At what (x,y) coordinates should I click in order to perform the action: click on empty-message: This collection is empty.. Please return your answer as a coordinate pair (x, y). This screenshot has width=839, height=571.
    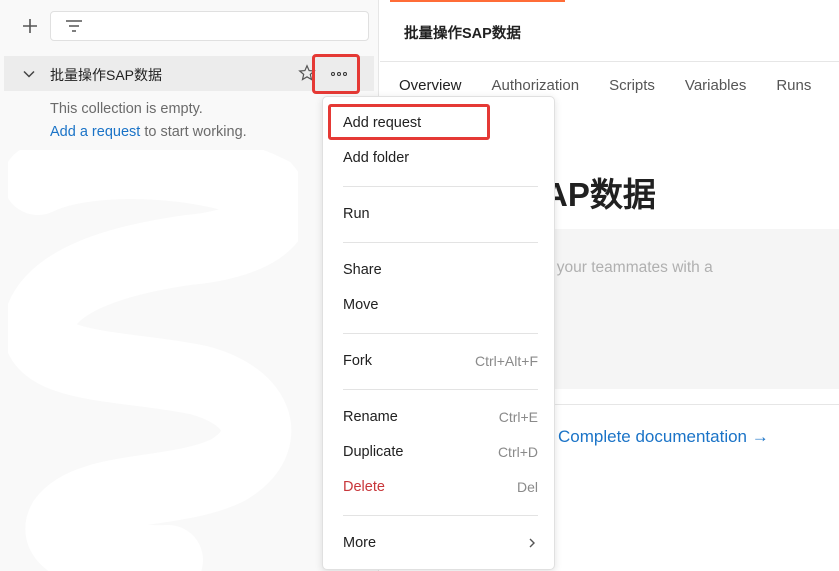
    Looking at the image, I should click on (126, 109).